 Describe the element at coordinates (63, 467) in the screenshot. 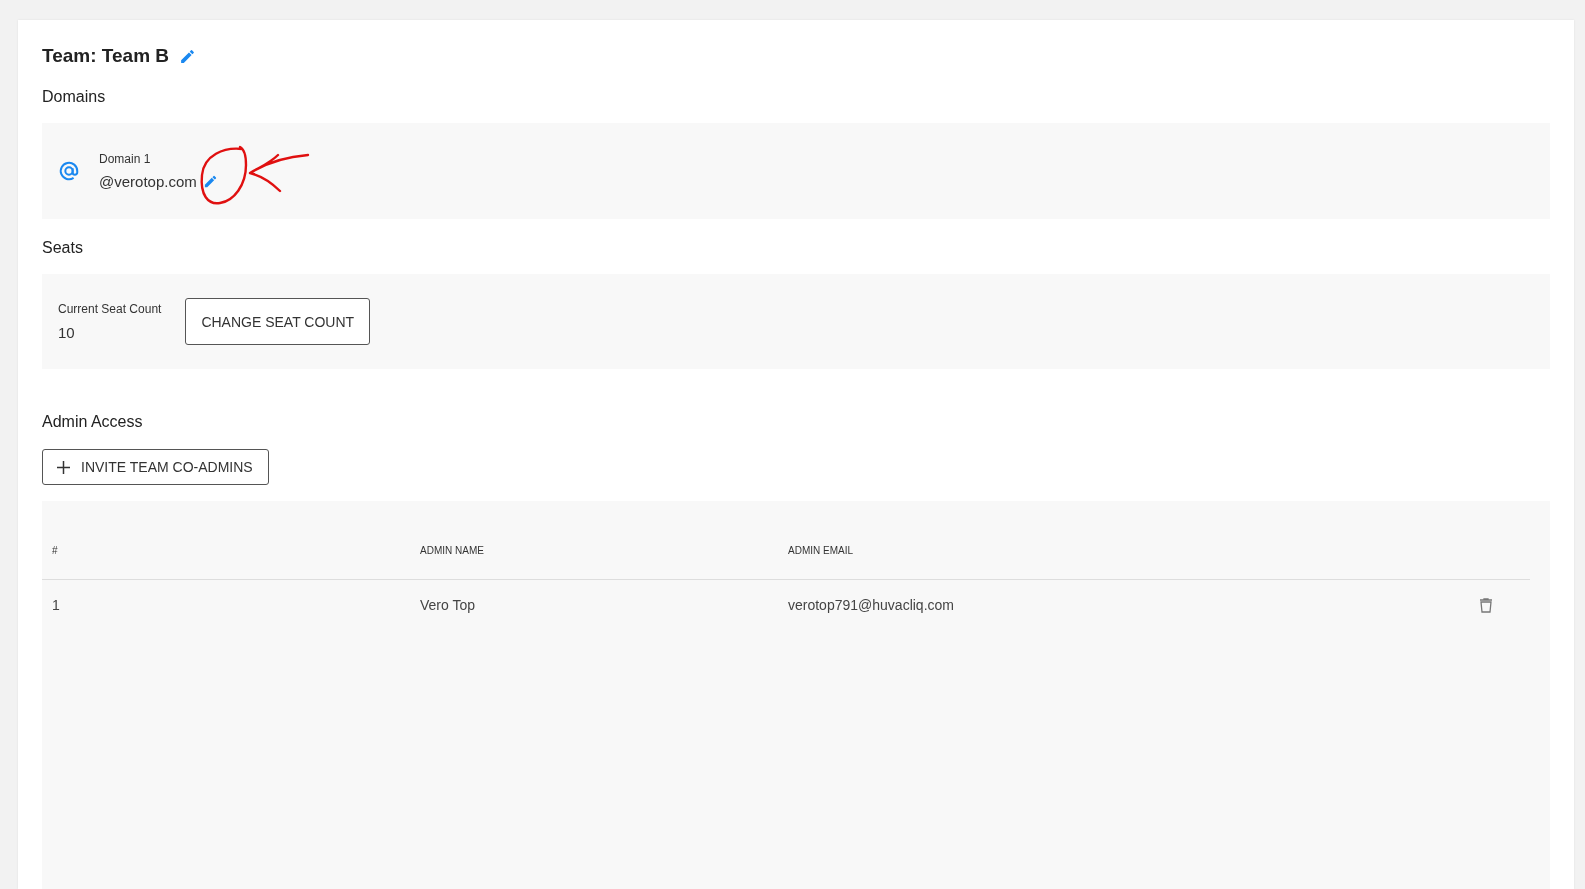

I see `plus-icon` at that location.